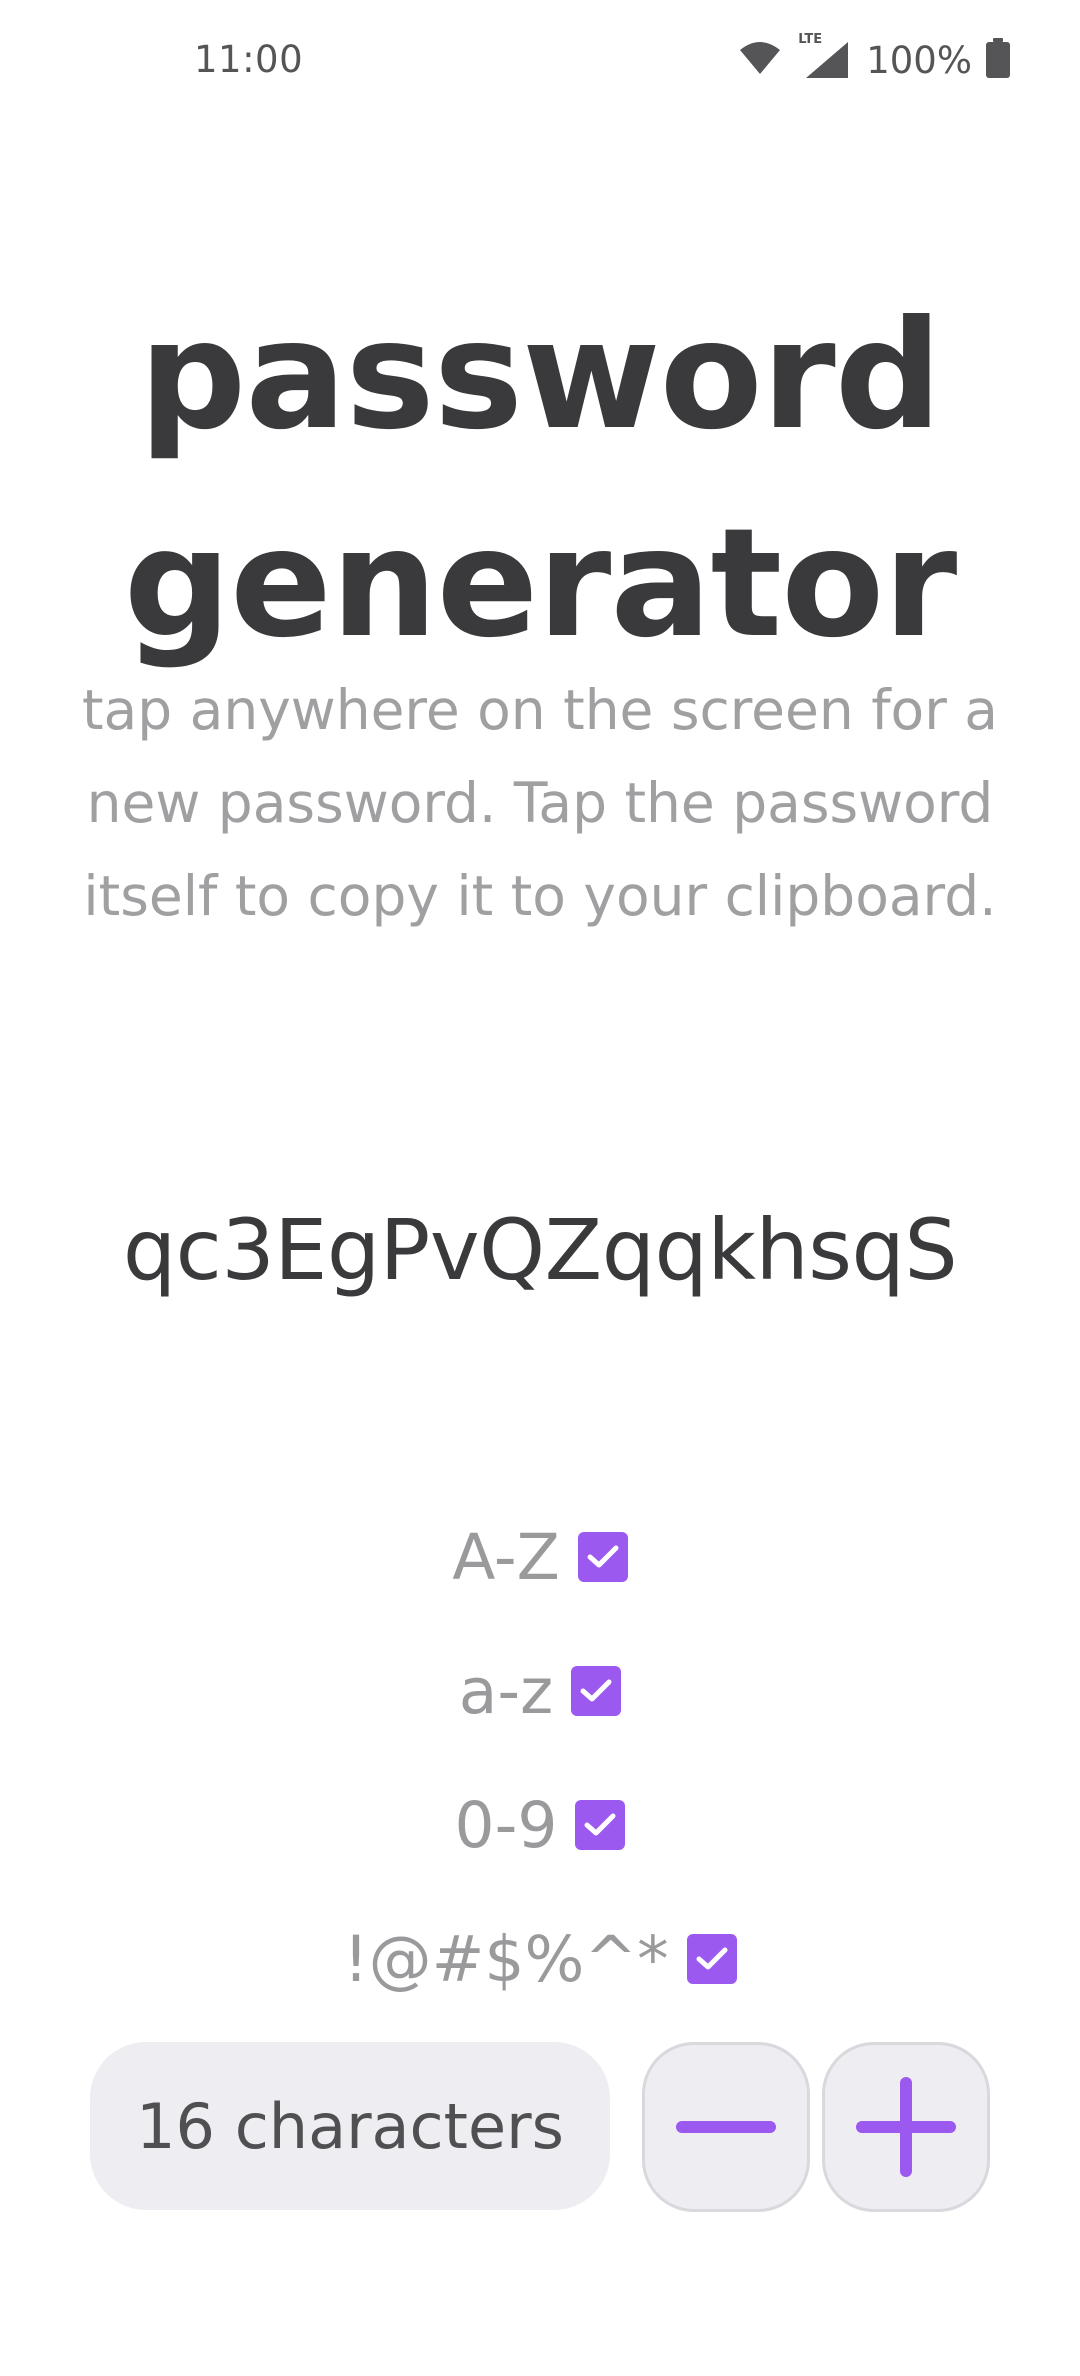 The image size is (1080, 2376). What do you see at coordinates (249, 59) in the screenshot?
I see `status-time: 11:00` at bounding box center [249, 59].